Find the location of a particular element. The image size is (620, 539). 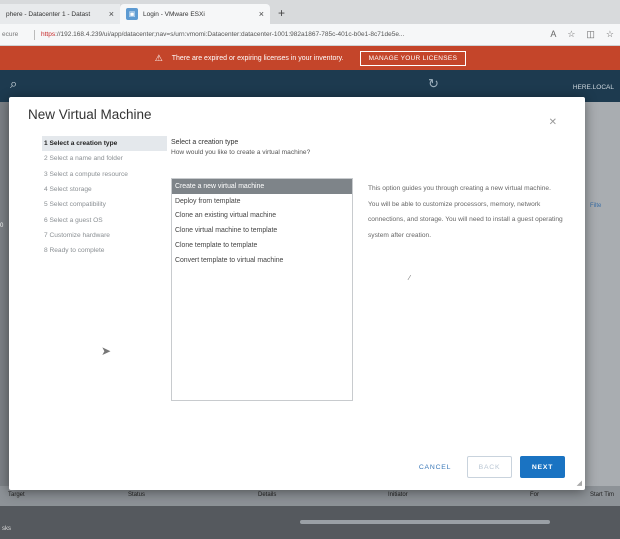

creation-type-option: Deploy from template is located at coordinates (262, 201).